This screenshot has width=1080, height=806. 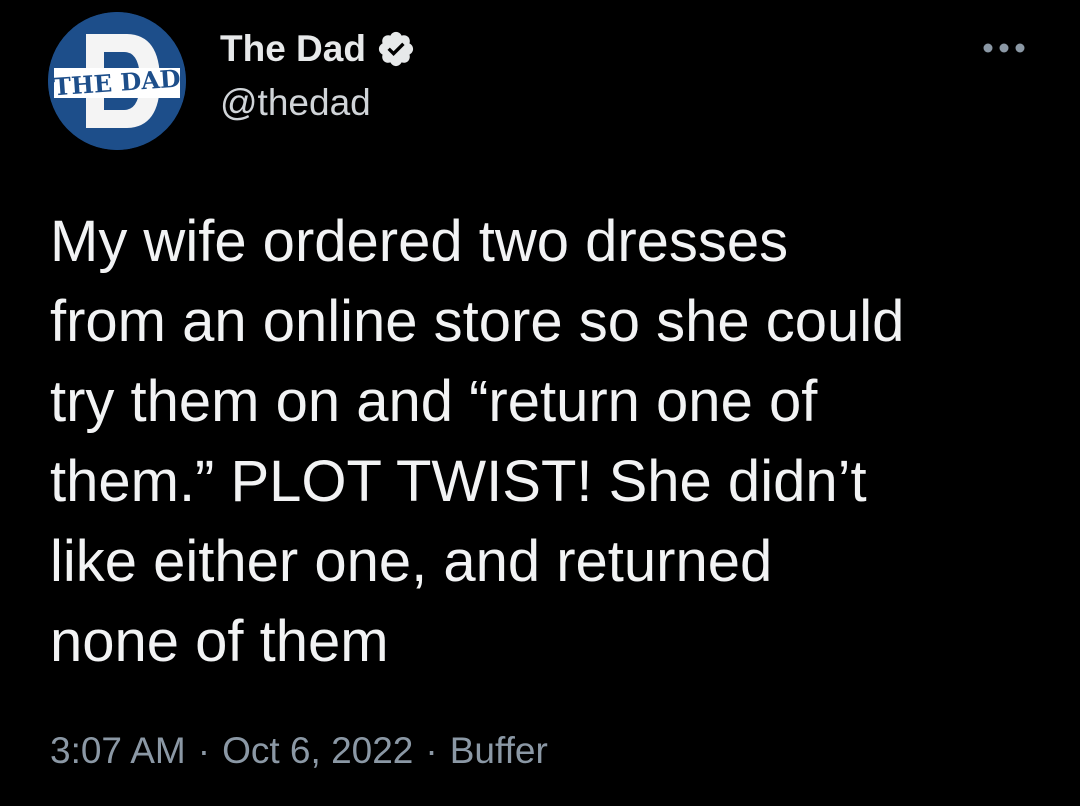 What do you see at coordinates (293, 49) in the screenshot?
I see `display-name: The Dad` at bounding box center [293, 49].